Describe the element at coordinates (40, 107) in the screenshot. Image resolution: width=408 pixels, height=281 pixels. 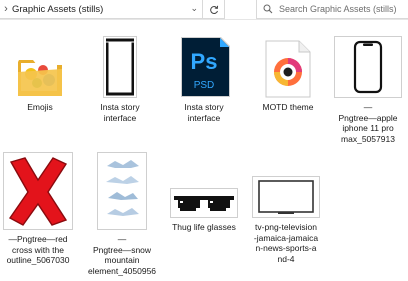
I see `file-label: Emojis` at that location.